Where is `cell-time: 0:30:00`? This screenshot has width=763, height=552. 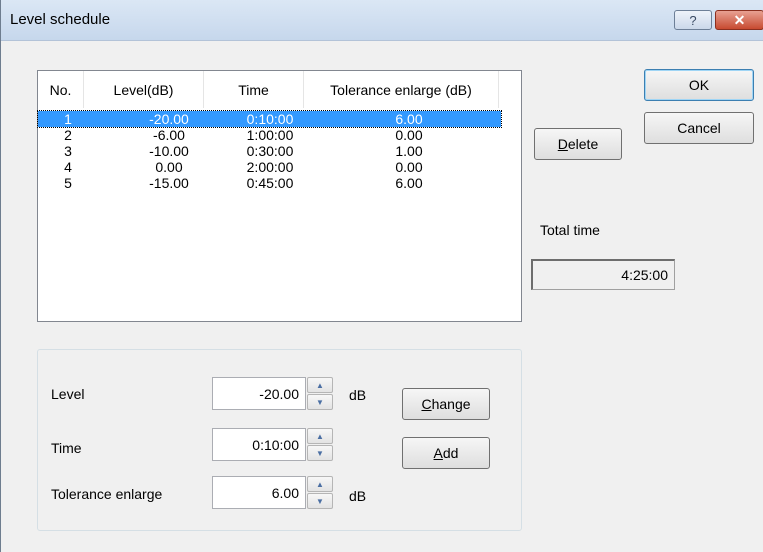
cell-time: 0:30:00 is located at coordinates (270, 151).